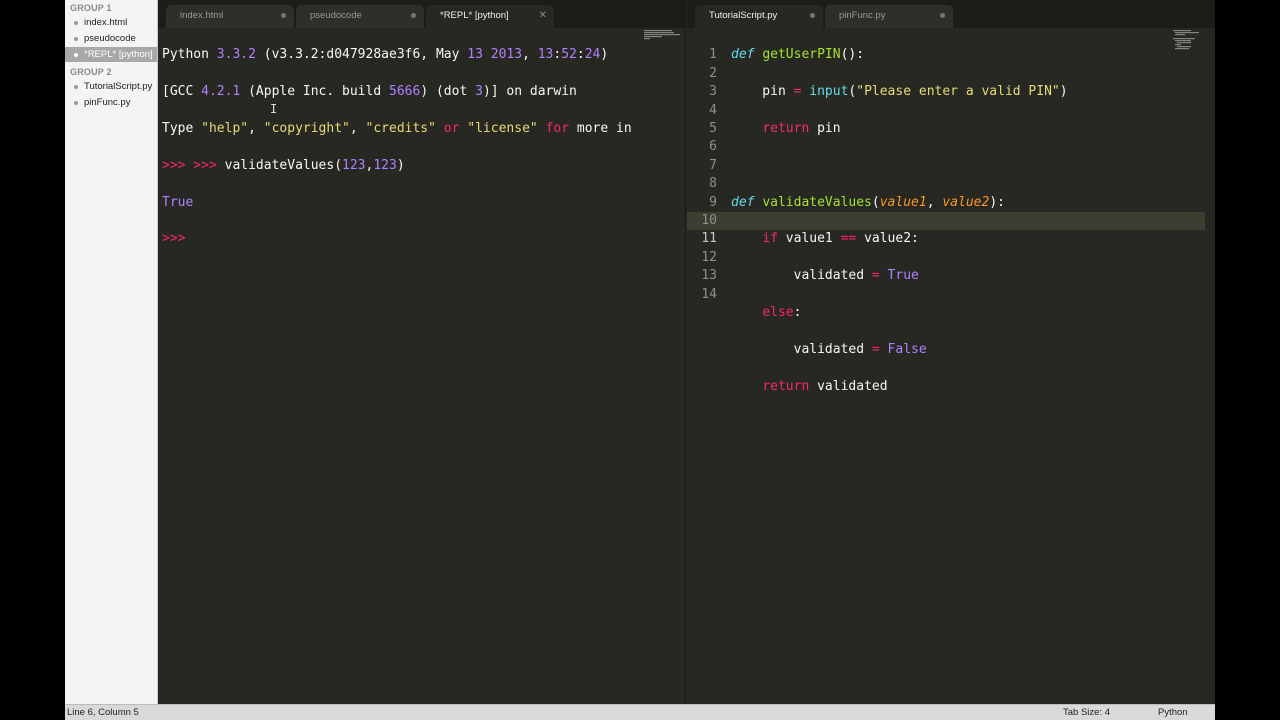 The width and height of the screenshot is (1280, 720). What do you see at coordinates (782, 313) in the screenshot?
I see `code-line: else:` at bounding box center [782, 313].